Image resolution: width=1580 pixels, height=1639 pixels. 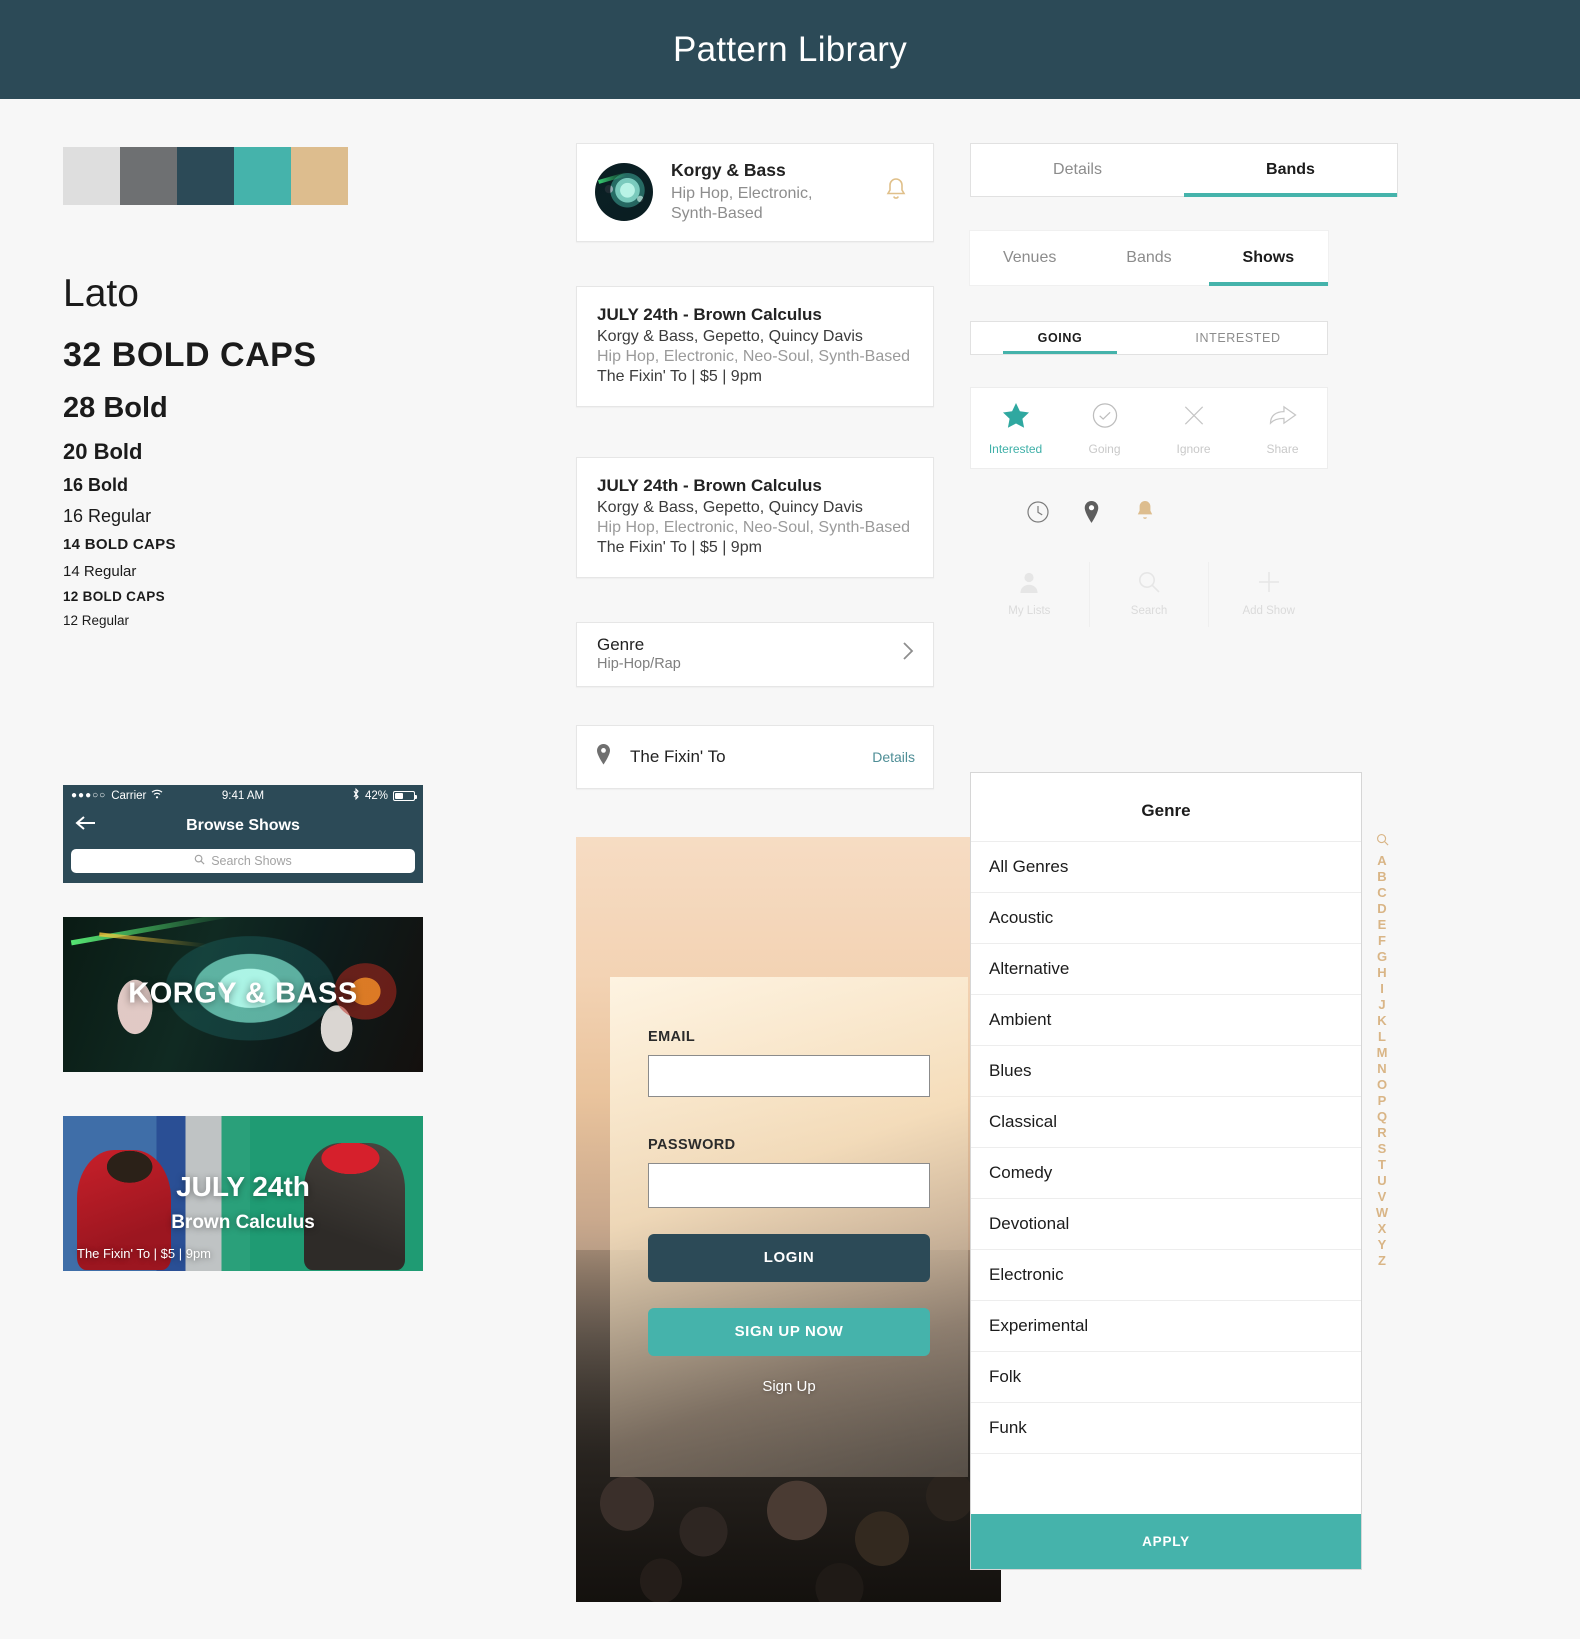 I want to click on alpha-index-letter: I, so click(x=1382, y=988).